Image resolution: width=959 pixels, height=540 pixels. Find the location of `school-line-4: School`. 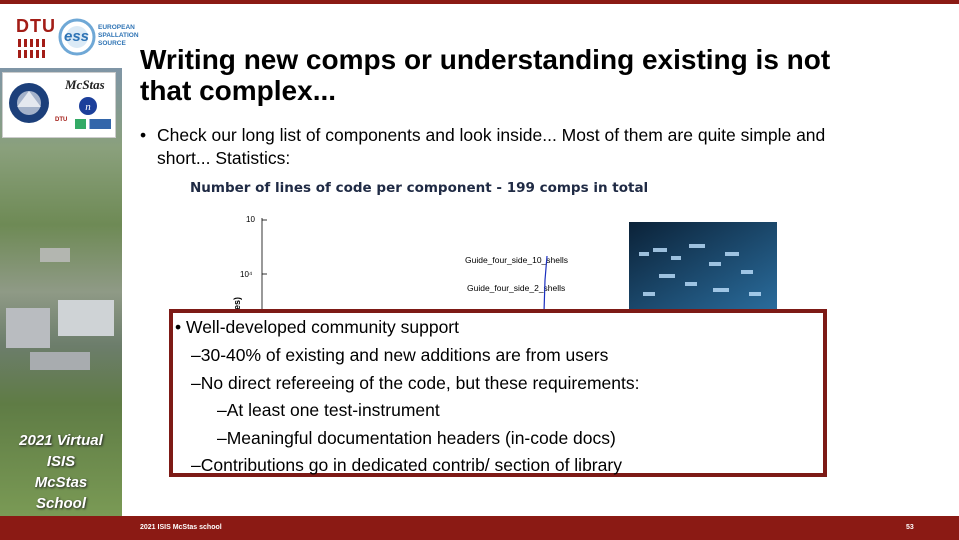

school-line-4: School is located at coordinates (60, 503).